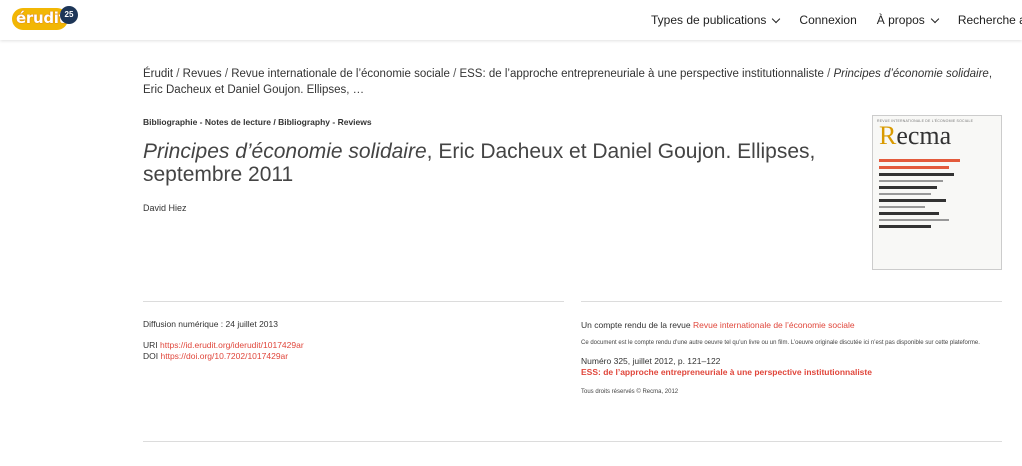 The image size is (1022, 466). I want to click on breadcrumb-link-erudit: Érudit, so click(158, 74).